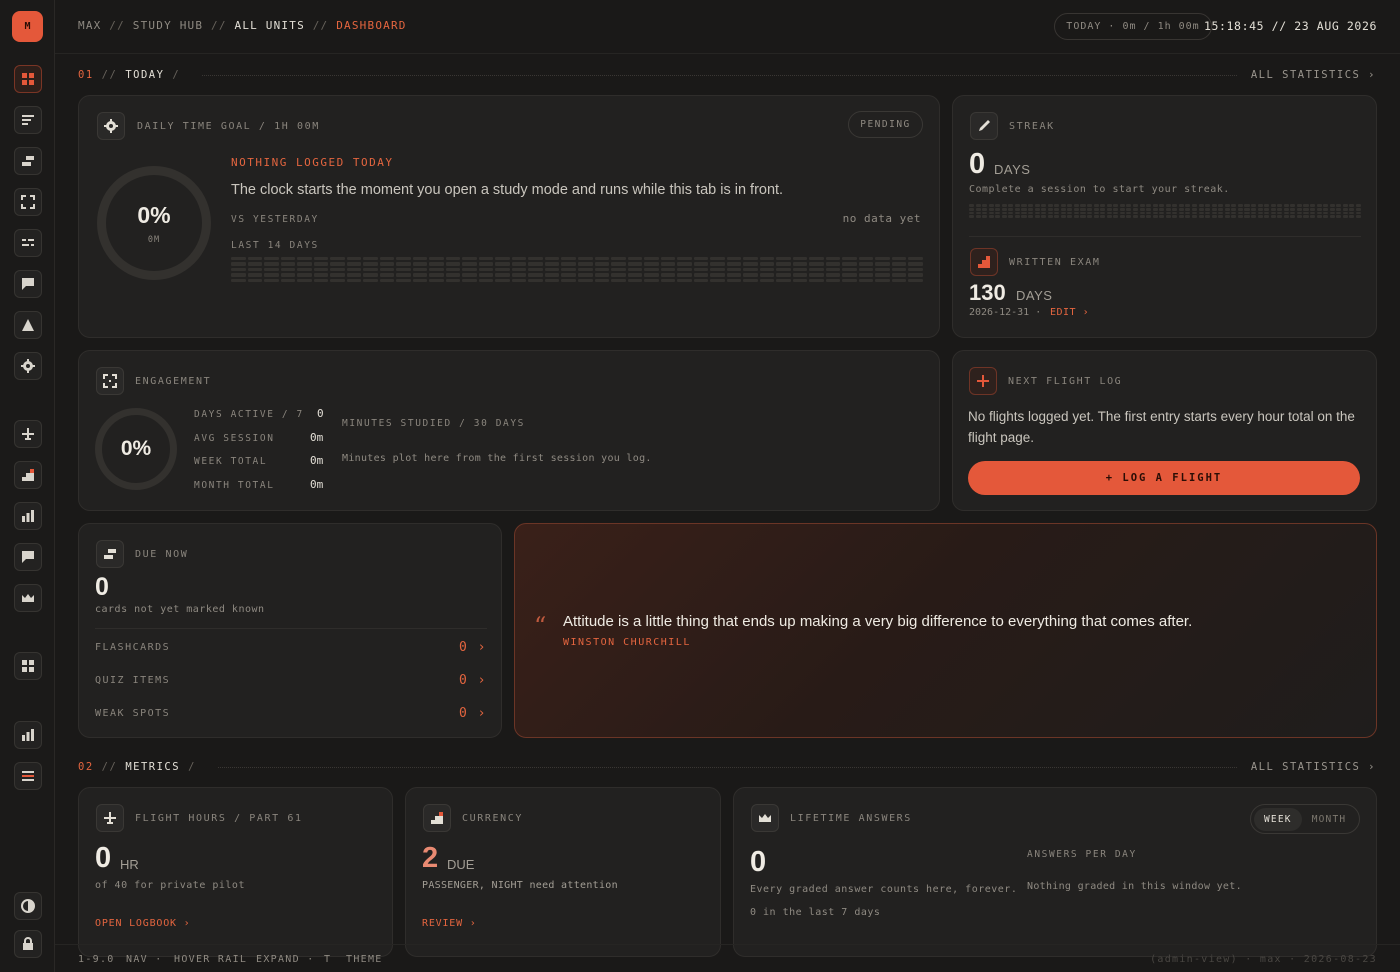  I want to click on due-row-key: QUIZ ITEMS, so click(133, 680).